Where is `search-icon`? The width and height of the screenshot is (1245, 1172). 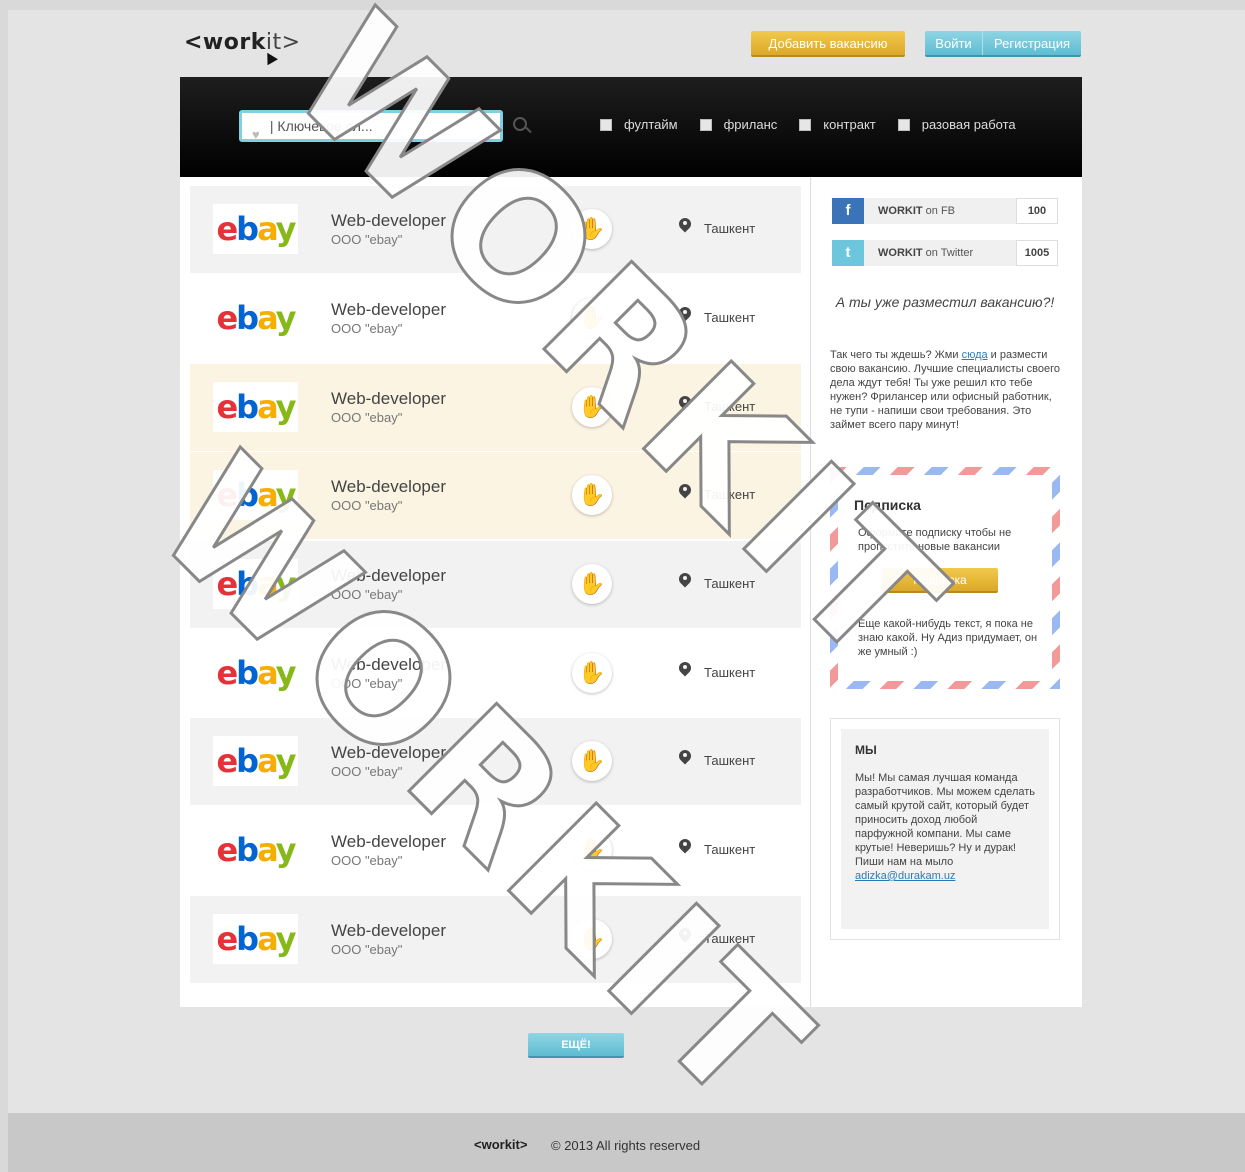 search-icon is located at coordinates (520, 124).